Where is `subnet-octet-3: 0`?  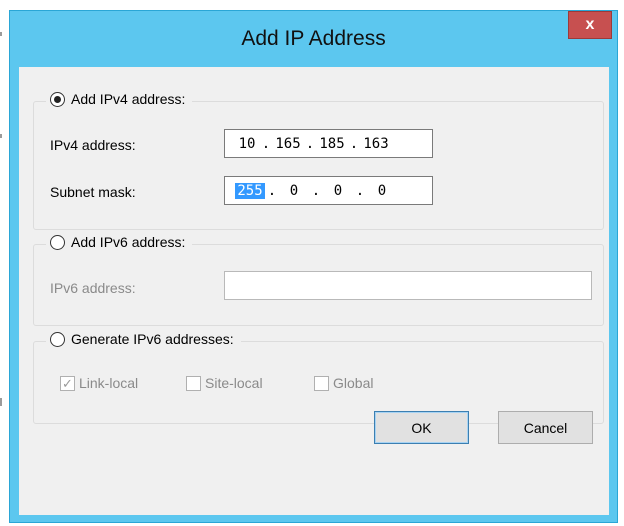
subnet-octet-3: 0 is located at coordinates (338, 190).